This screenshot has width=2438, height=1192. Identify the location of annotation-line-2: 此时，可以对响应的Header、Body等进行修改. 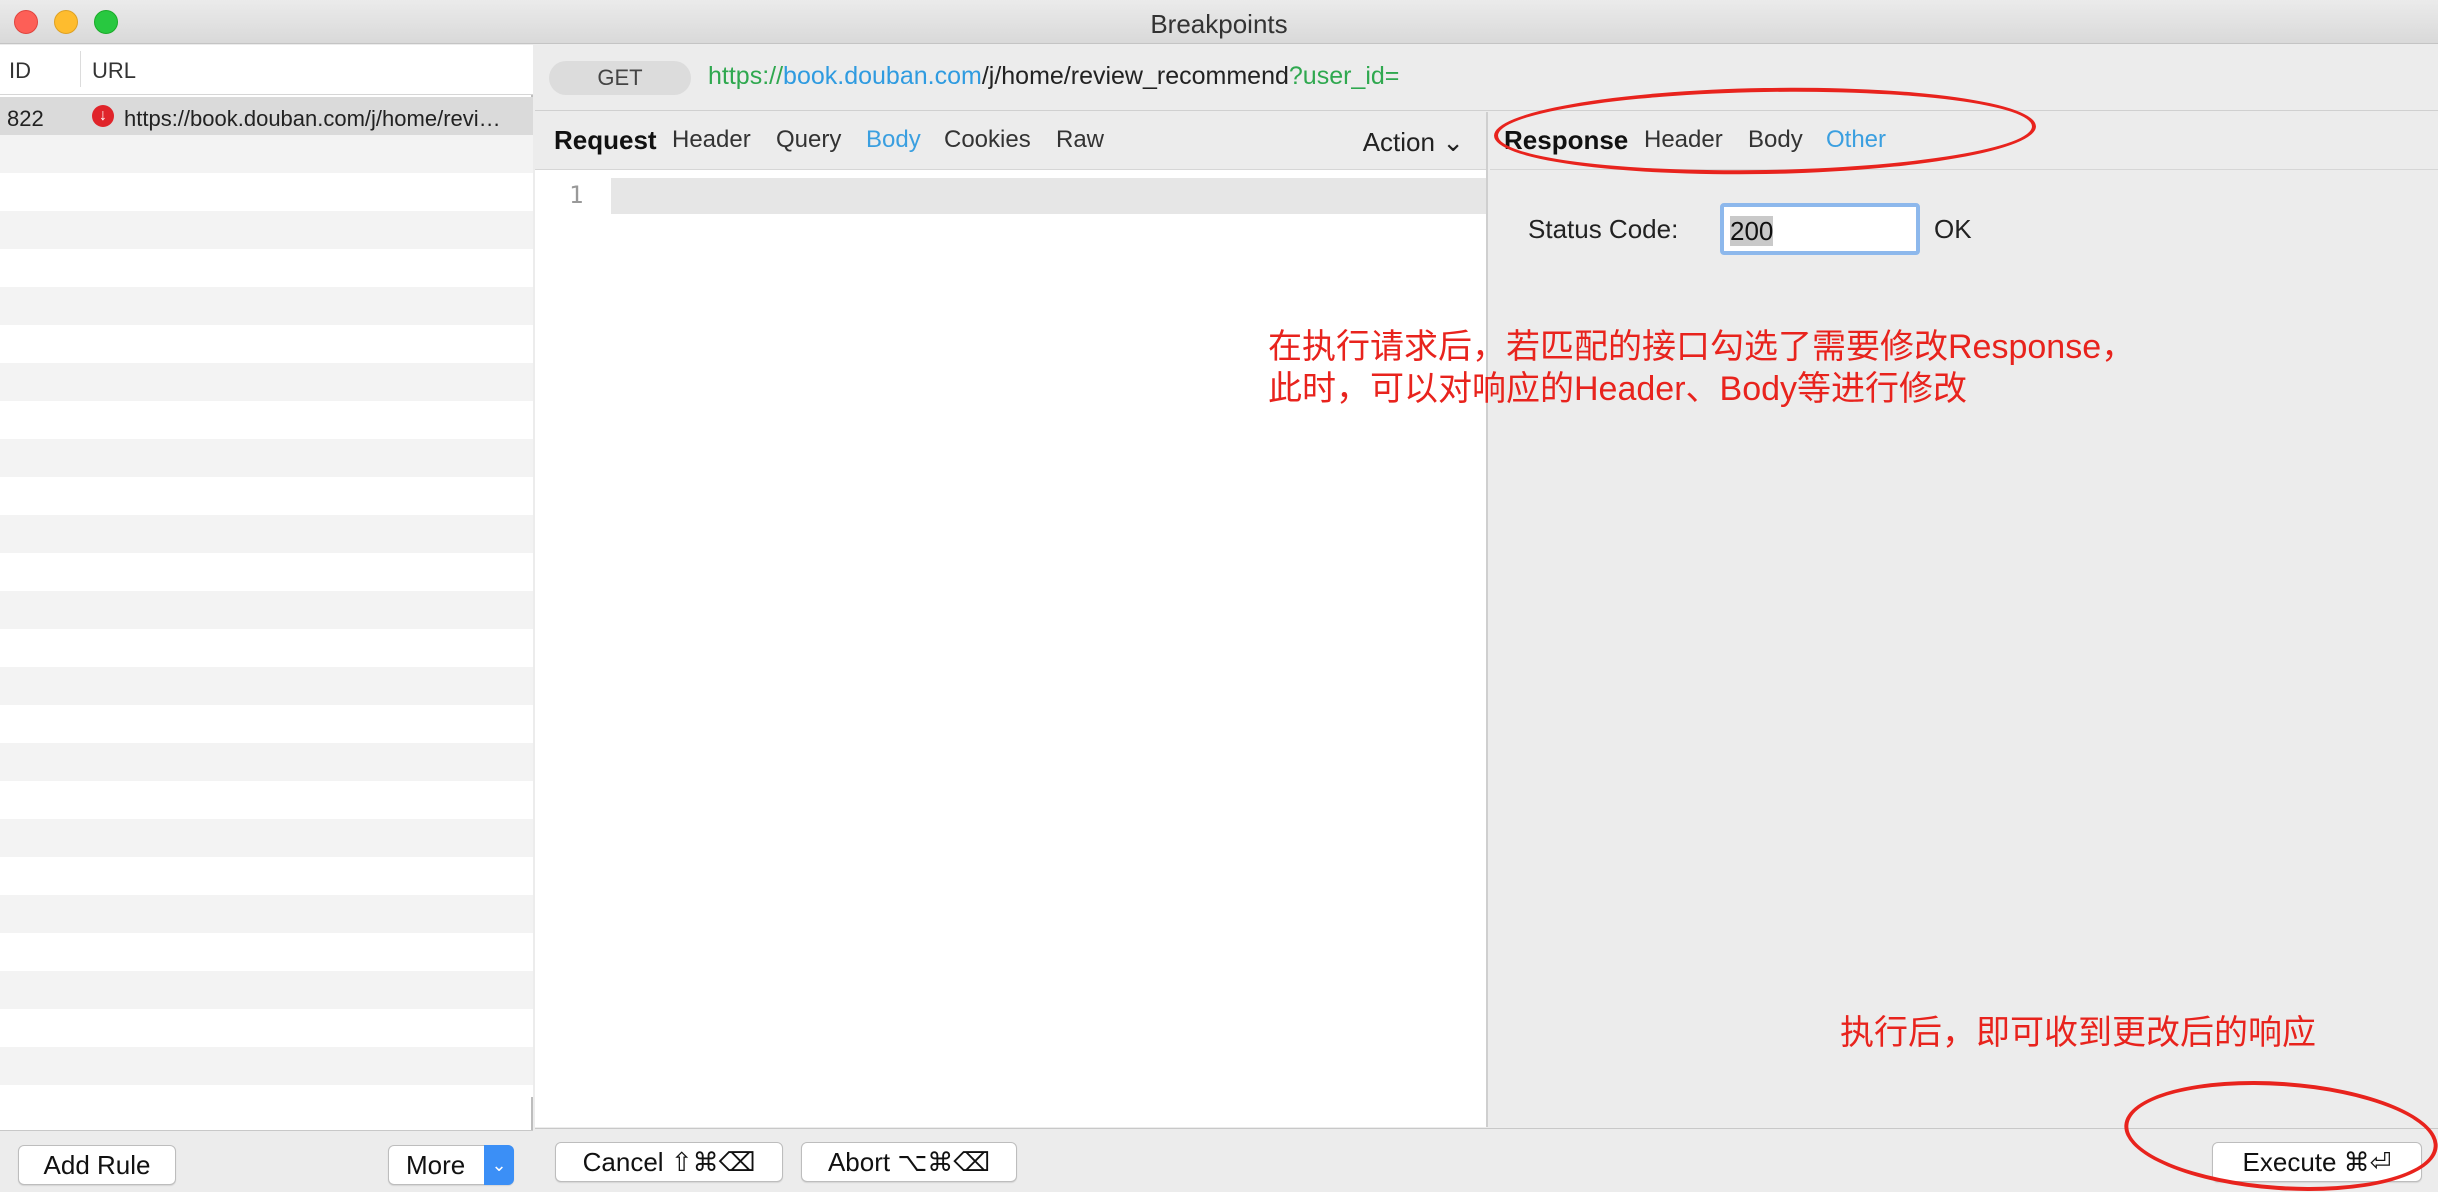
(1618, 389).